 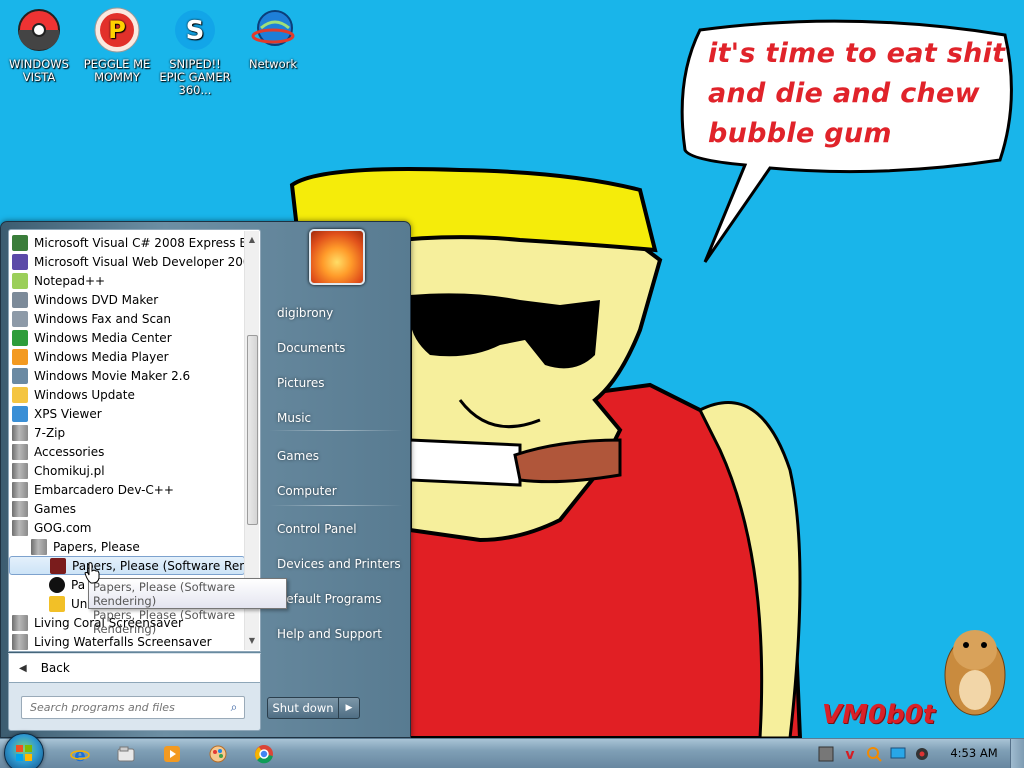 I want to click on program-label: GOG.com, so click(x=63, y=527).